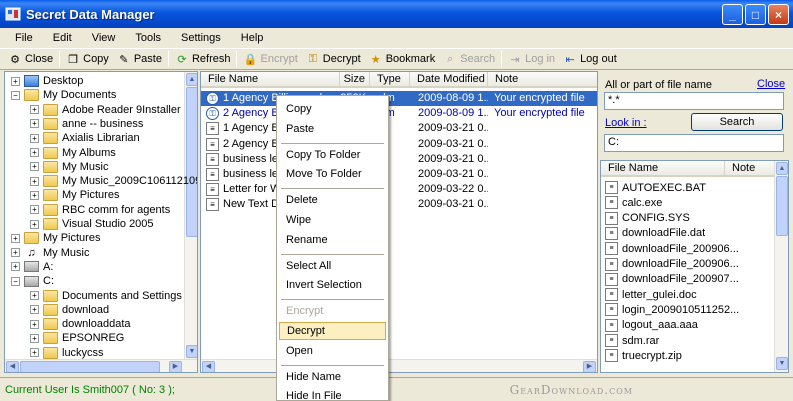 The image size is (793, 401). I want to click on tree-node: + download, so click(69, 310).